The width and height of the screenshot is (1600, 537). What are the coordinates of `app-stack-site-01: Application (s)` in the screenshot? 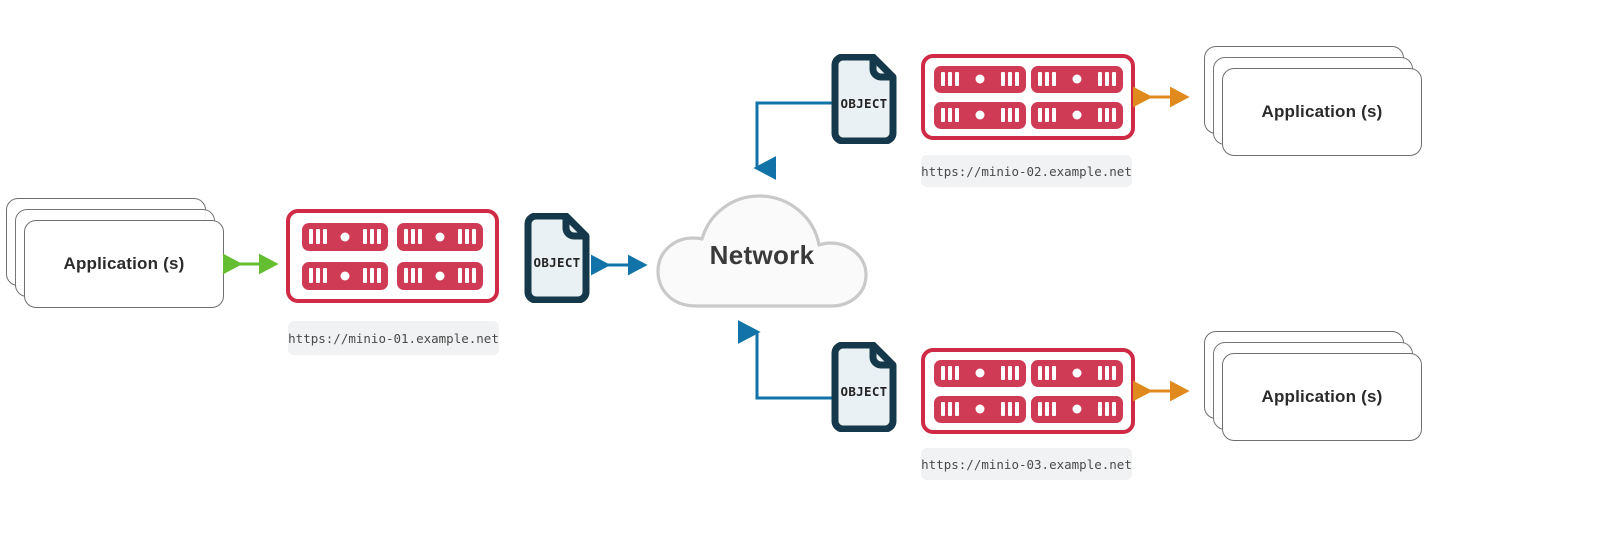 It's located at (118, 255).